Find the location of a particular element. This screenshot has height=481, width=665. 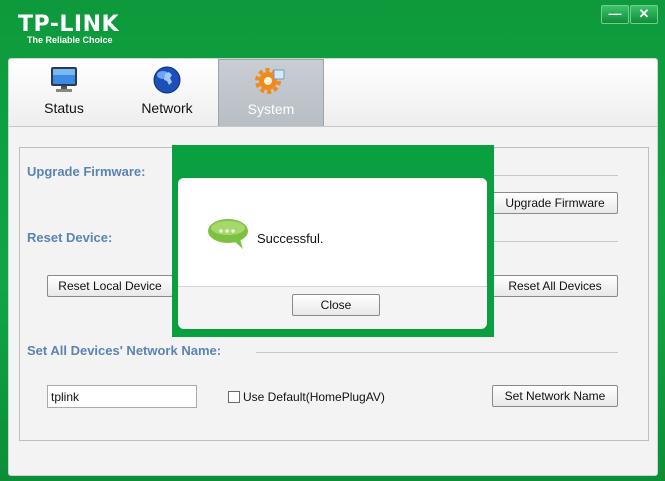

tab-system-label: System is located at coordinates (271, 109).